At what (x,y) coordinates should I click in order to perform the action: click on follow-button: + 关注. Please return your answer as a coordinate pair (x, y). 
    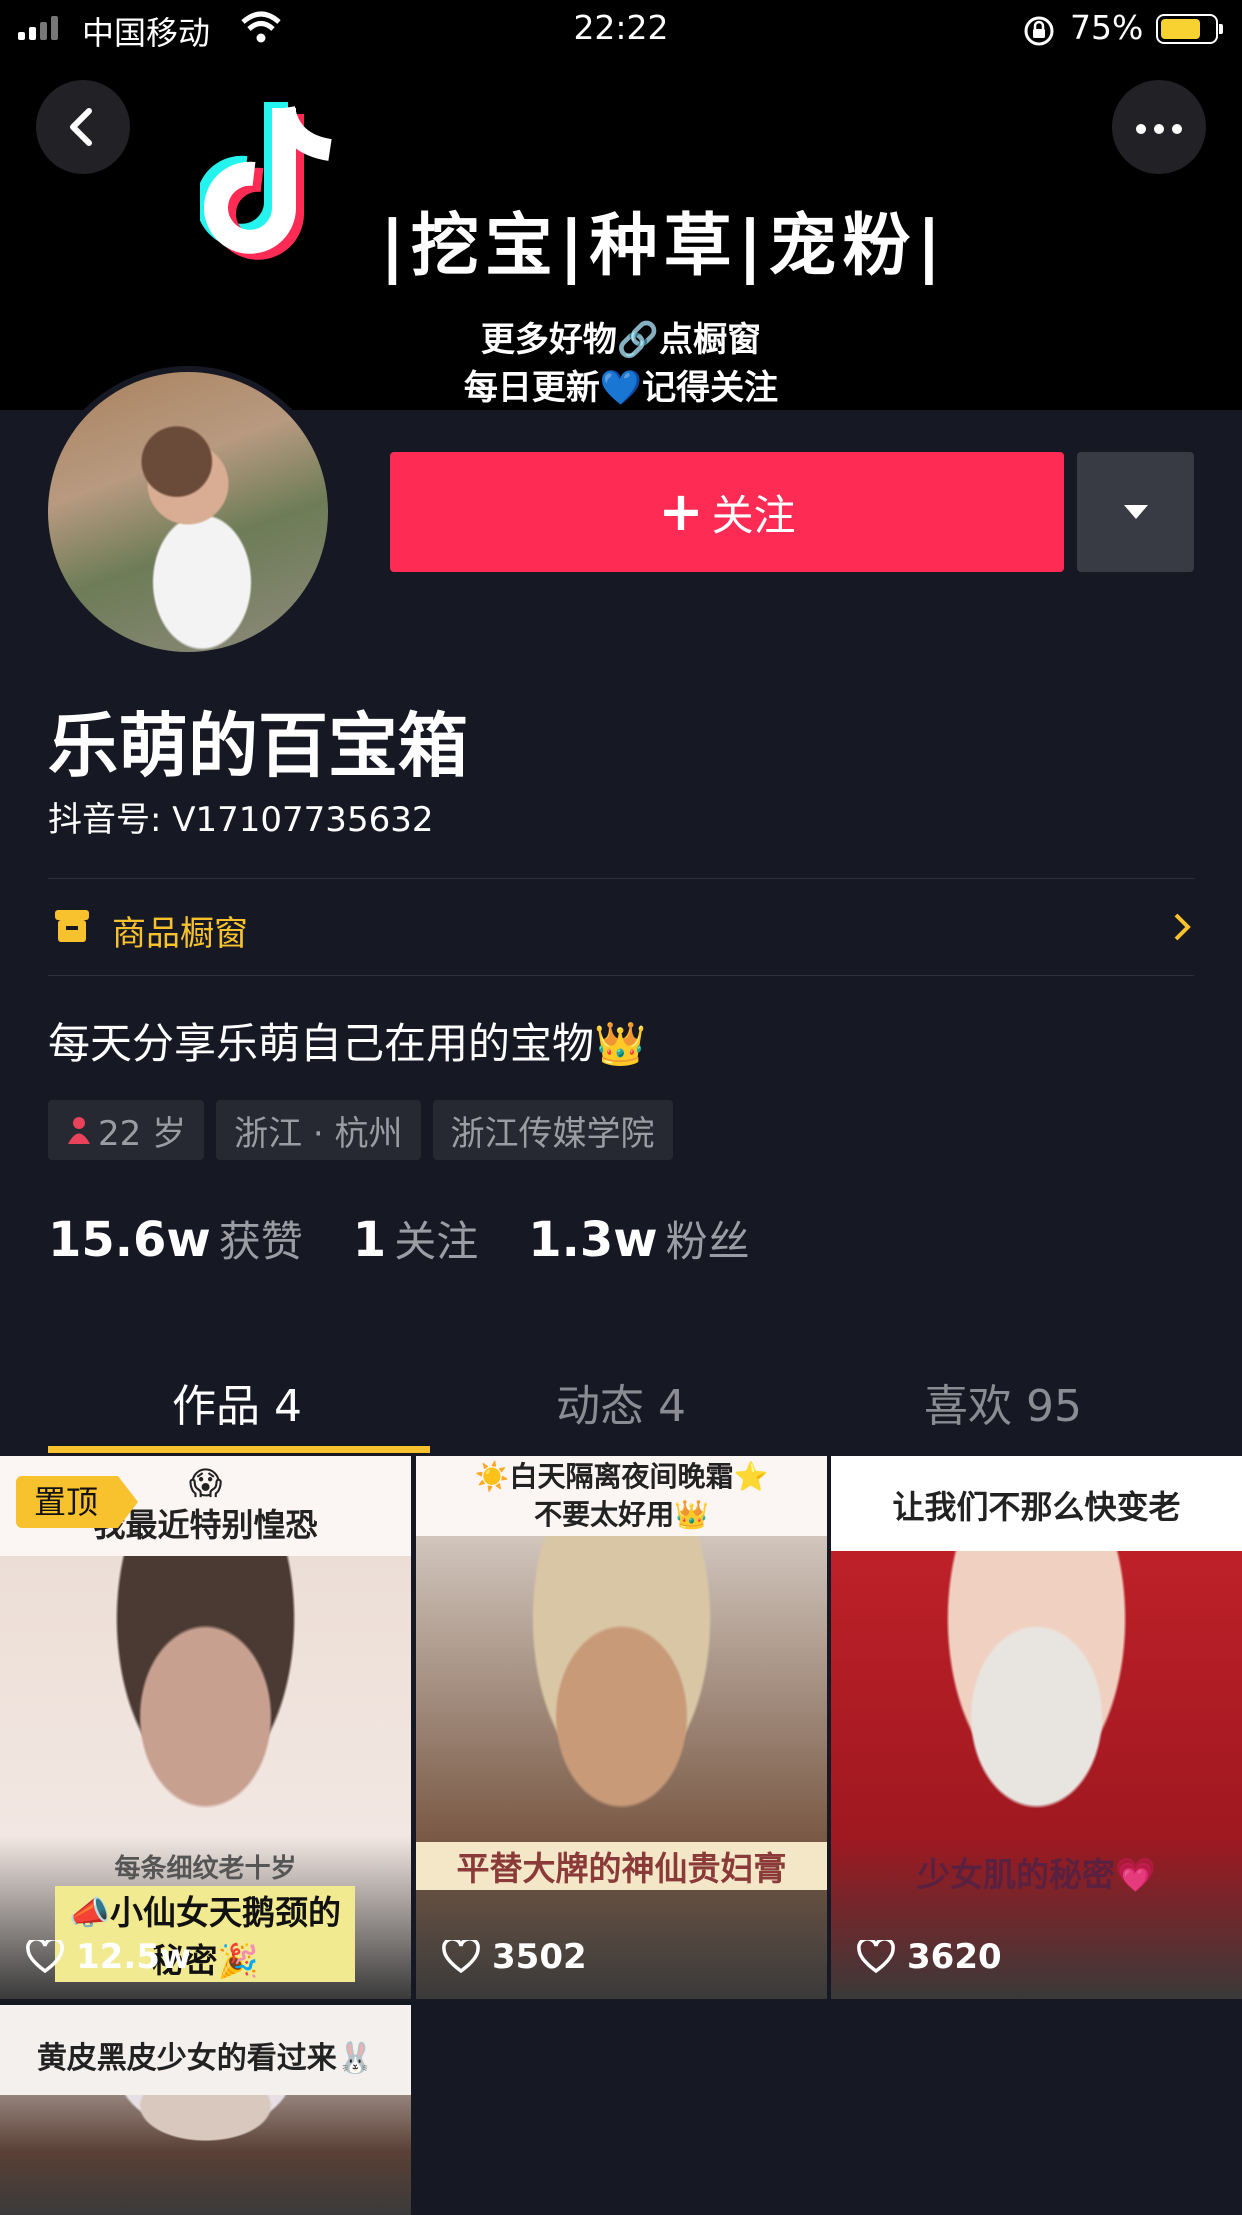
    Looking at the image, I should click on (727, 512).